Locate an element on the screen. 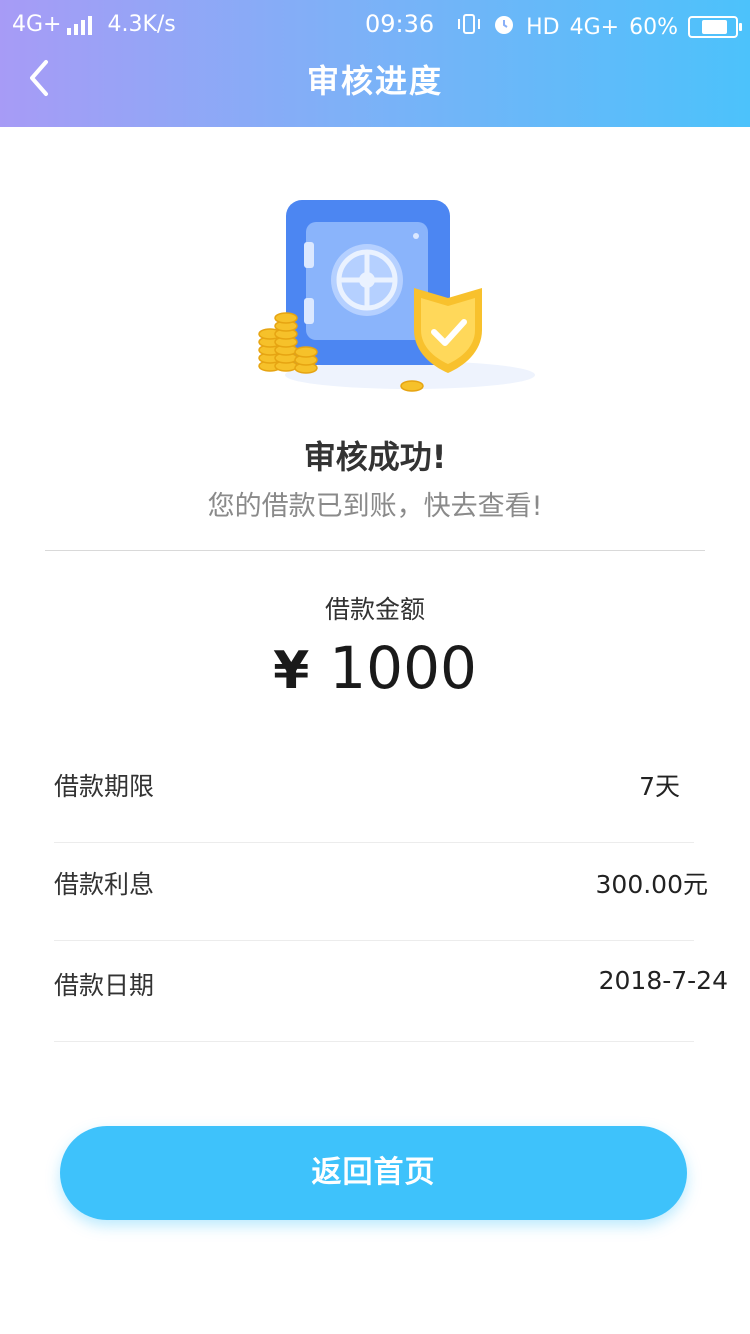 The width and height of the screenshot is (750, 1334). return-home-button: 返回首页 is located at coordinates (373, 1173).